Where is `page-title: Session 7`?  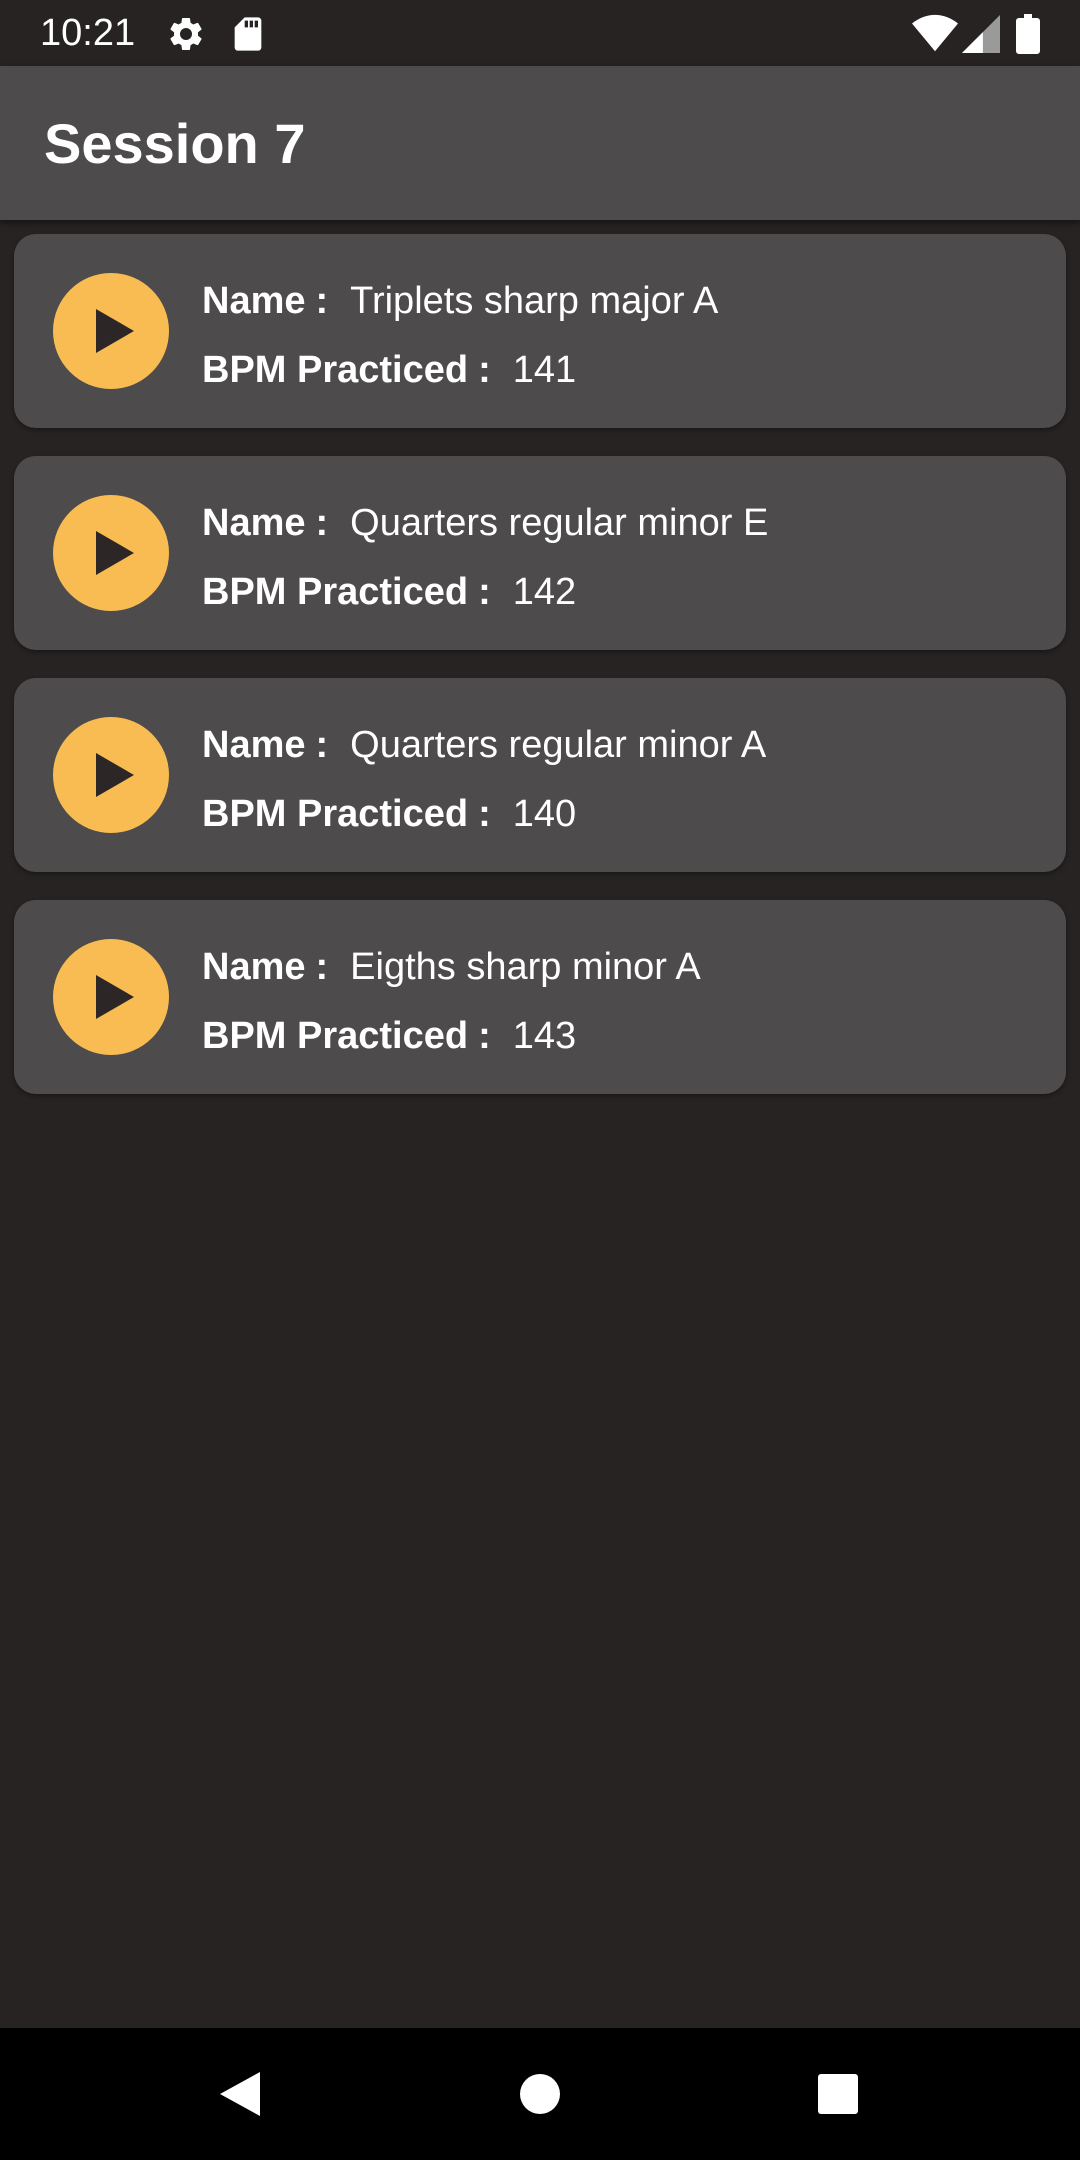 page-title: Session 7 is located at coordinates (175, 143).